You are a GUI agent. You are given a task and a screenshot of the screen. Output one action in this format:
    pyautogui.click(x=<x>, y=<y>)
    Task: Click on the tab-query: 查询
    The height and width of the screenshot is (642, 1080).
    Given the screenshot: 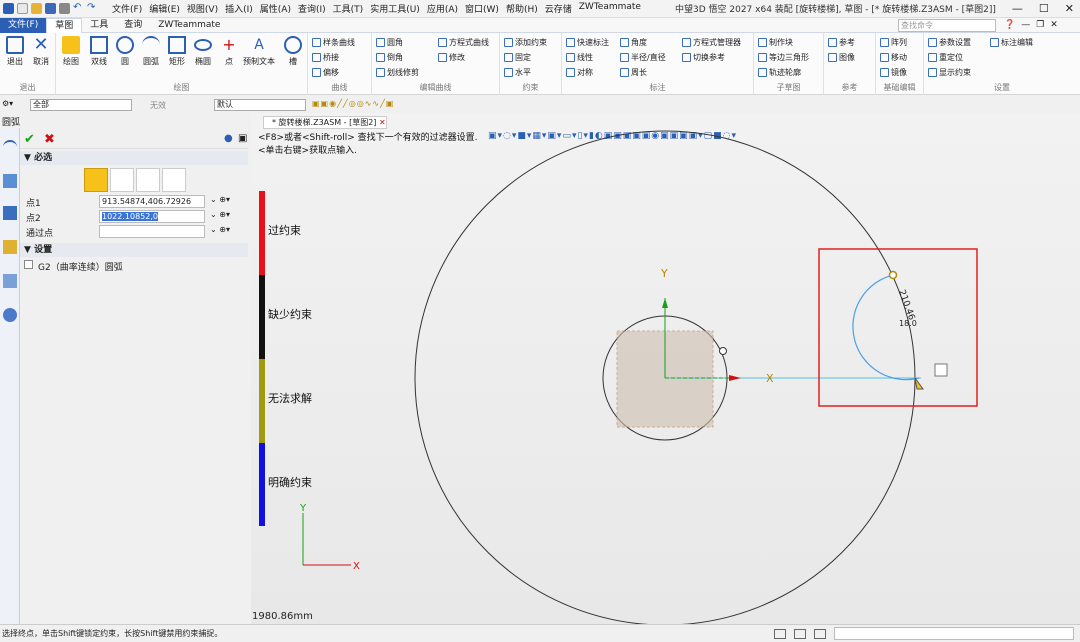 What is the action you would take?
    pyautogui.click(x=133, y=25)
    